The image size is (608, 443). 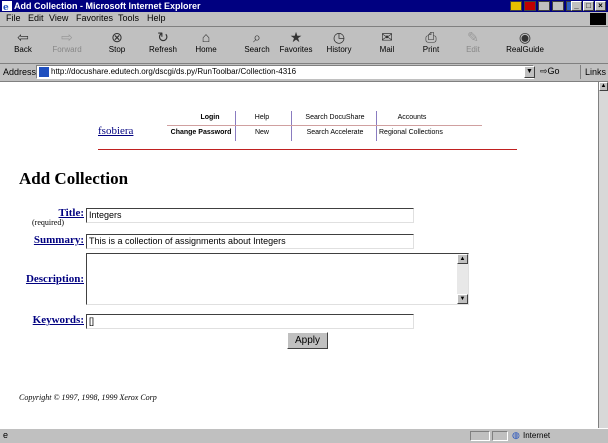 What do you see at coordinates (335, 117) in the screenshot?
I see `nav-search-docushare: Search DocuShare` at bounding box center [335, 117].